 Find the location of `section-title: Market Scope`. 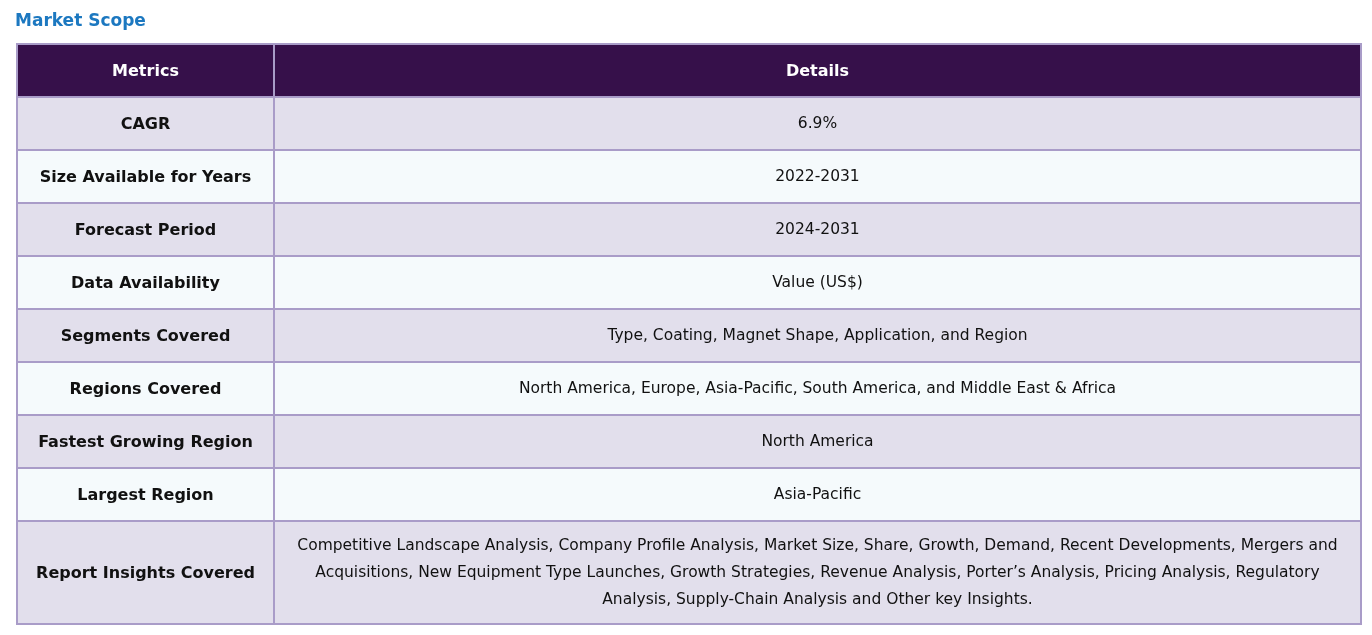

section-title: Market Scope is located at coordinates (81, 20).